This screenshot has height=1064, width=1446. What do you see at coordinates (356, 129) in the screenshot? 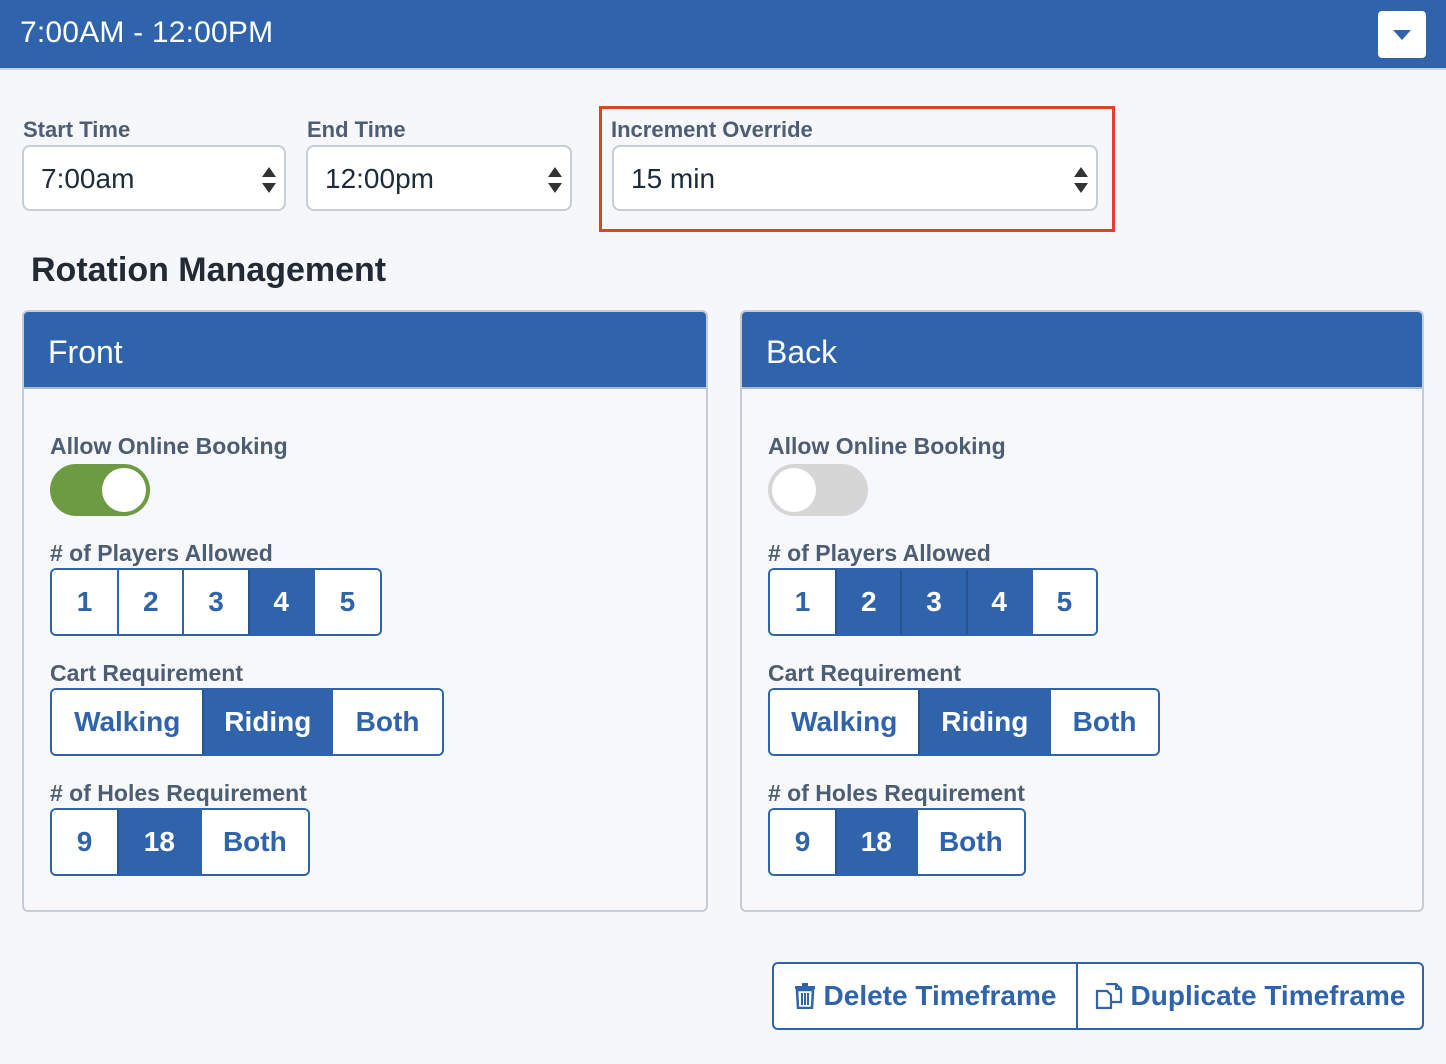
I see `end-time-label: End Time` at bounding box center [356, 129].